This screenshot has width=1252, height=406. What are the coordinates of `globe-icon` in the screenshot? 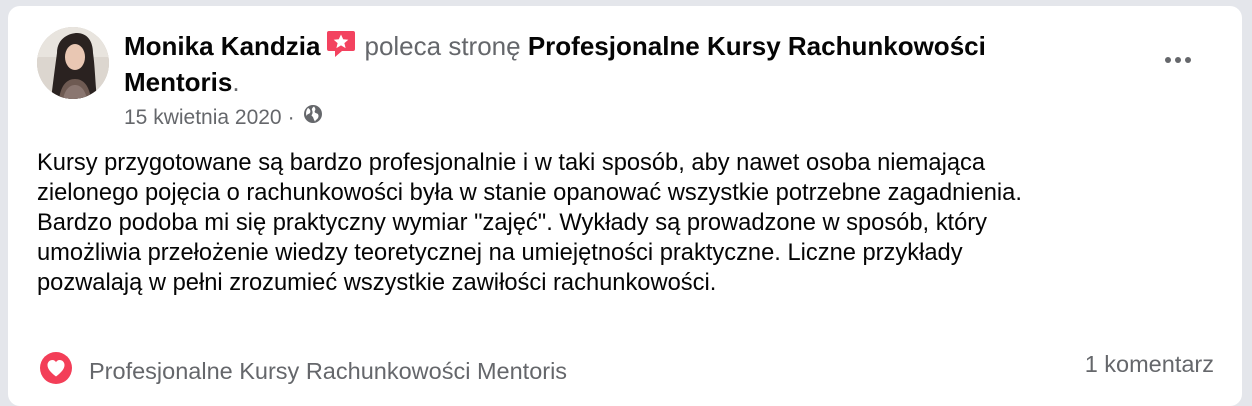 It's located at (313, 117).